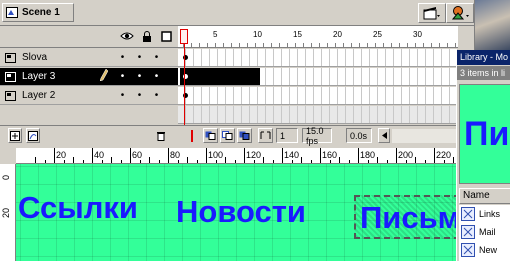 Image resolution: width=510 pixels, height=261 pixels. I want to click on edit-multiple-icon, so click(244, 135).